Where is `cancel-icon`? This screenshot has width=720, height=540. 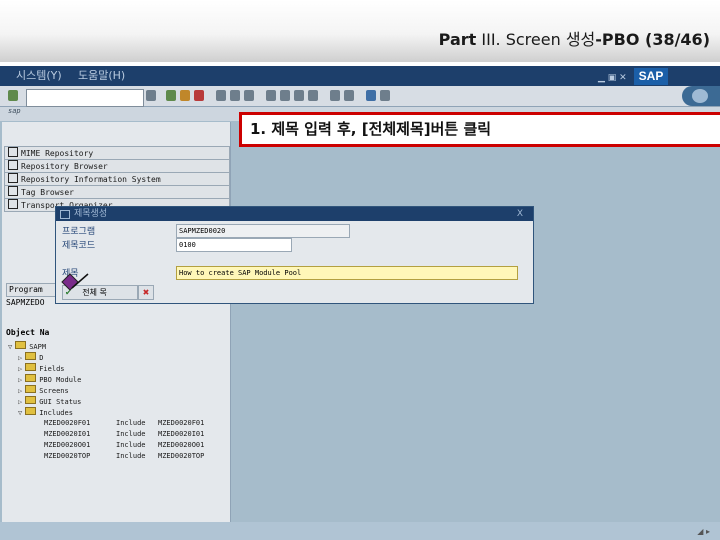 cancel-icon is located at coordinates (199, 95).